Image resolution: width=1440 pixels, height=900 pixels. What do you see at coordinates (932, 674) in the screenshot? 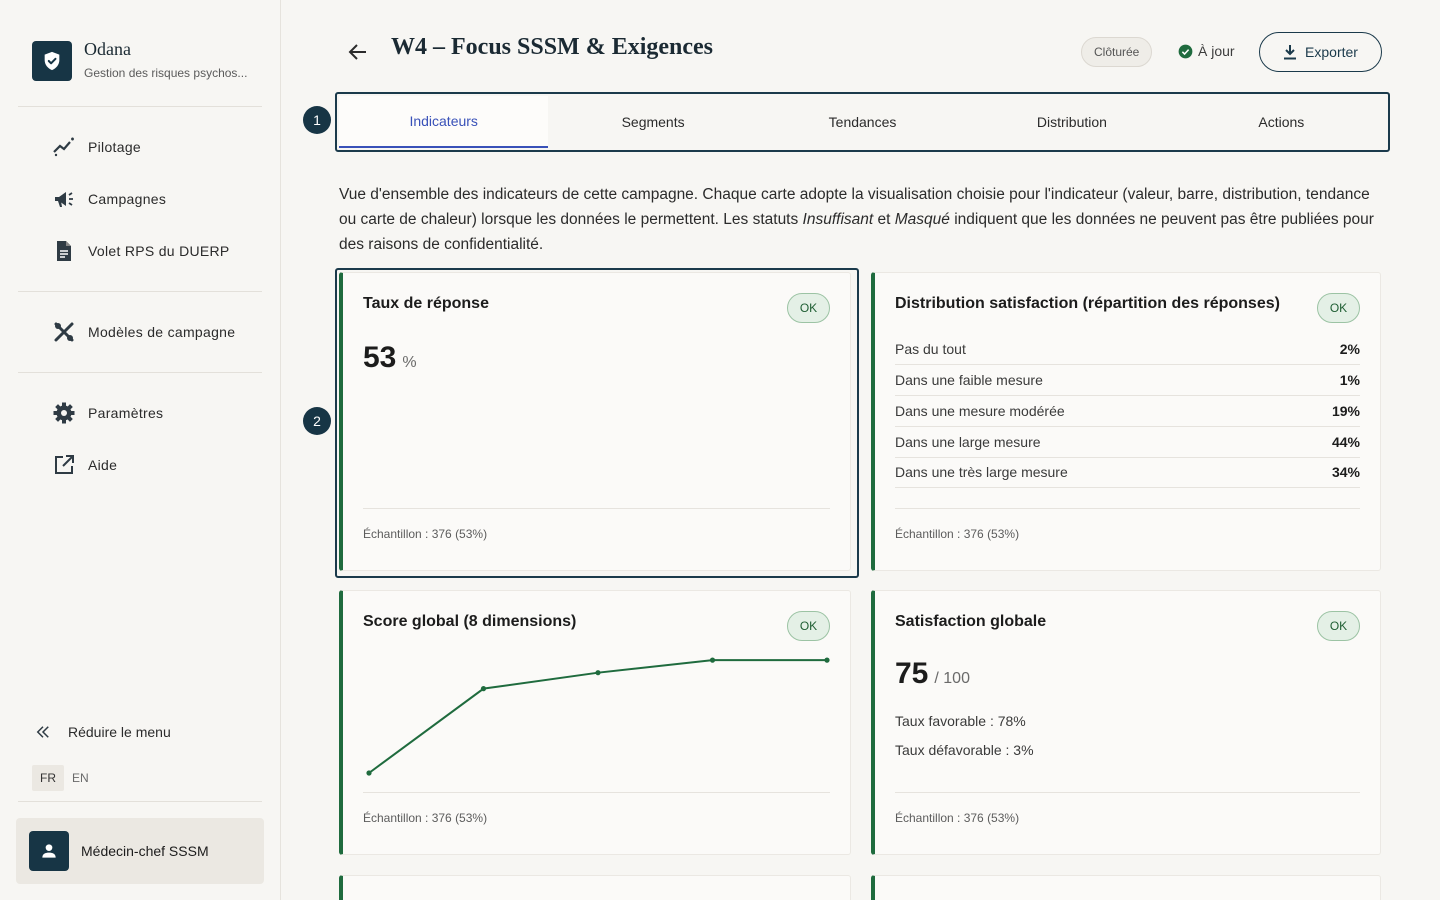
I see `satisfaction-value: 75 / 100` at bounding box center [932, 674].